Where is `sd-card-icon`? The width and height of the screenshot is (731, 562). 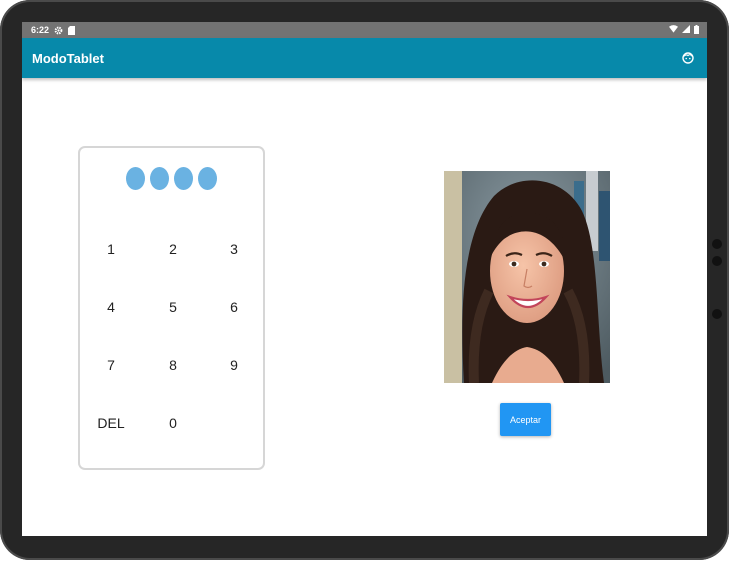 sd-card-icon is located at coordinates (72, 30).